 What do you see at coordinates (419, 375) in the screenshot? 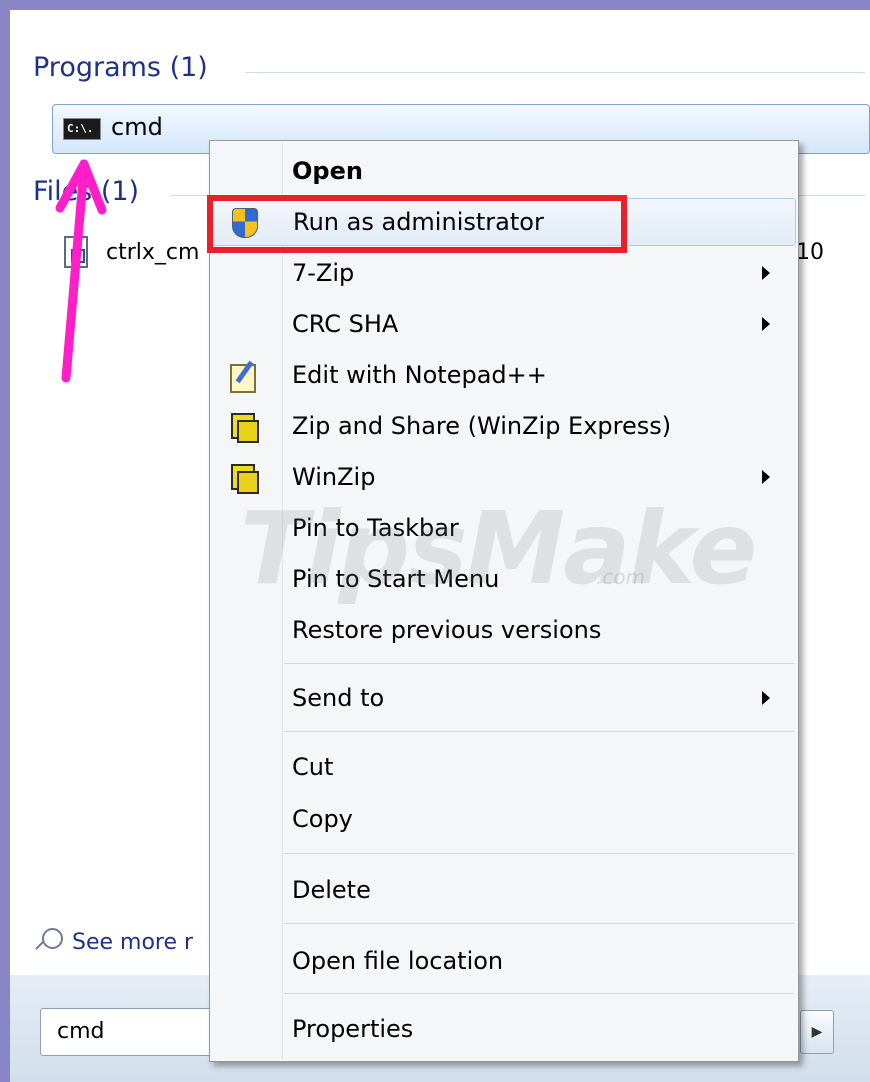
I see `menu-item-label: Edit with Notepad++` at bounding box center [419, 375].